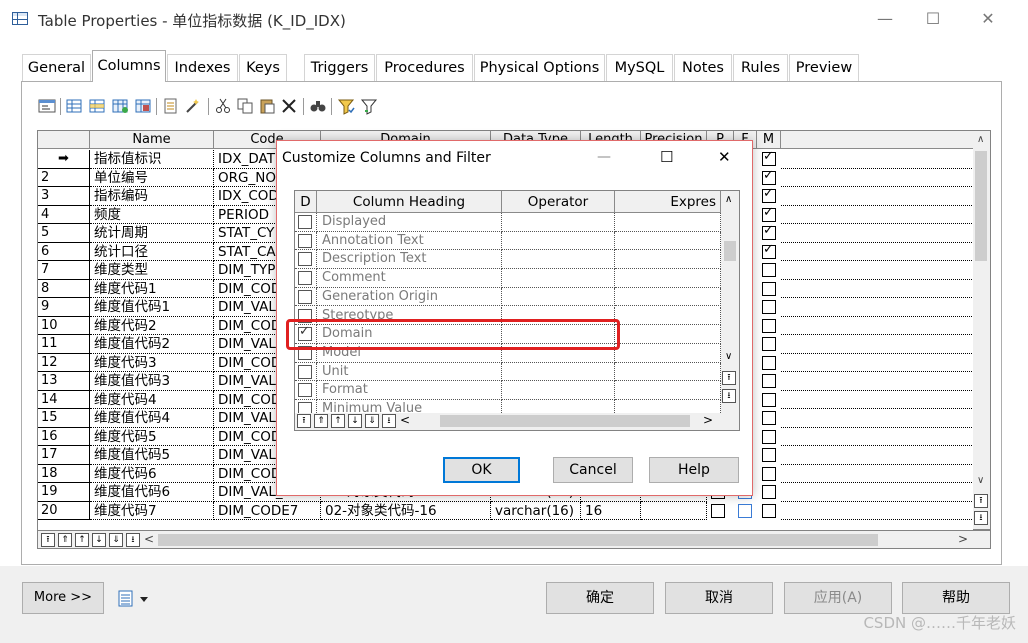  Describe the element at coordinates (152, 381) in the screenshot. I see `cell-name: 维度值代码3` at that location.